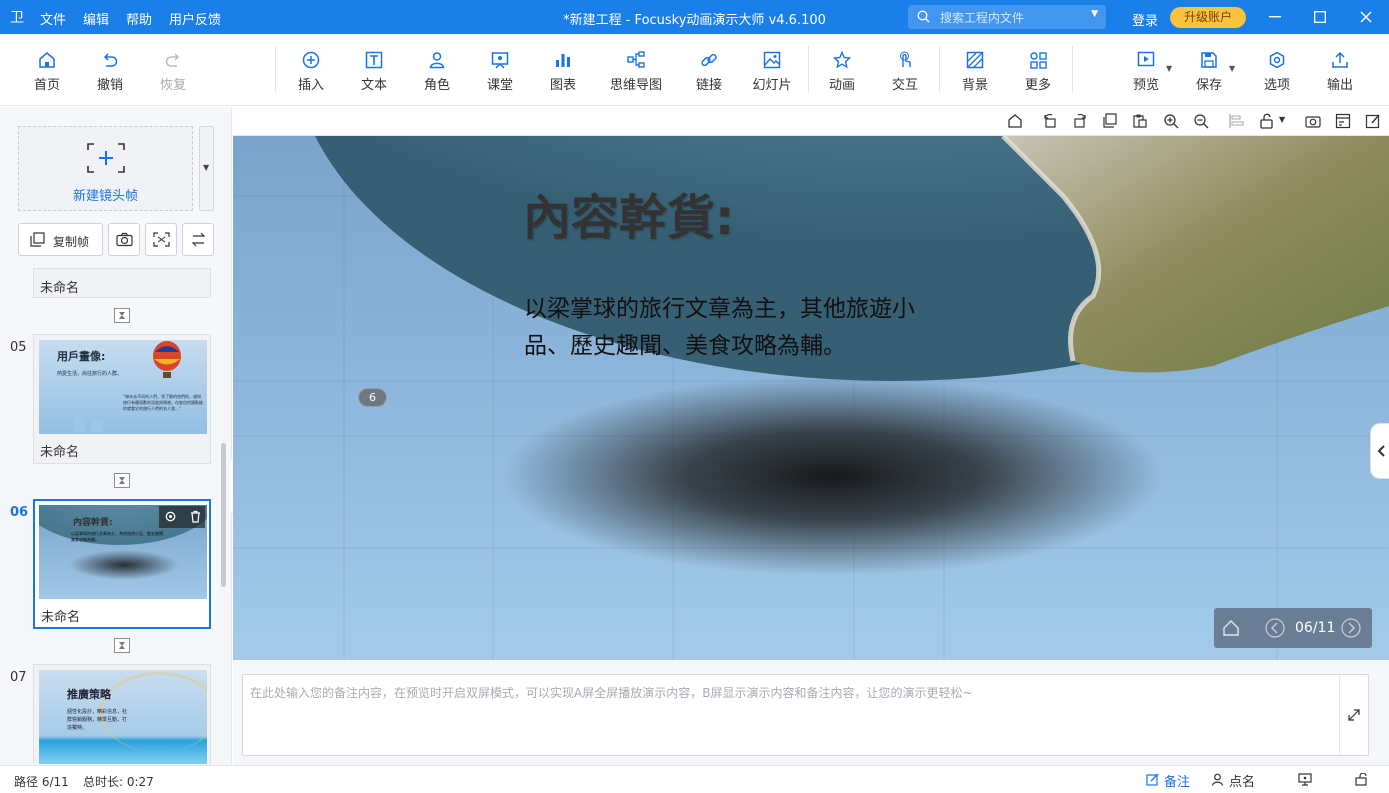 This screenshot has width=1389, height=793. I want to click on expand-right-panel-button, so click(1379, 451).